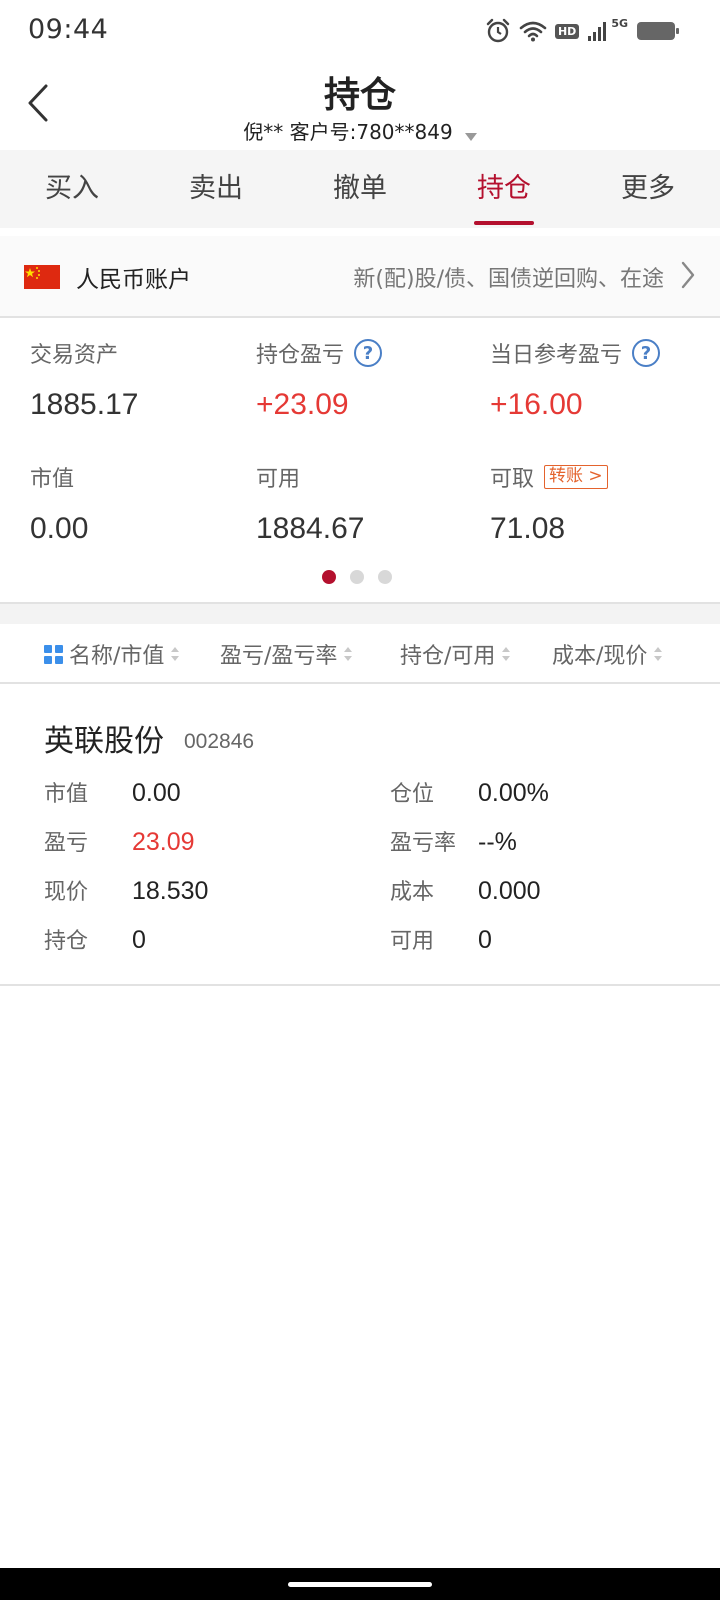 Image resolution: width=720 pixels, height=1600 pixels. I want to click on withdrawable-label: 可取, so click(512, 479).